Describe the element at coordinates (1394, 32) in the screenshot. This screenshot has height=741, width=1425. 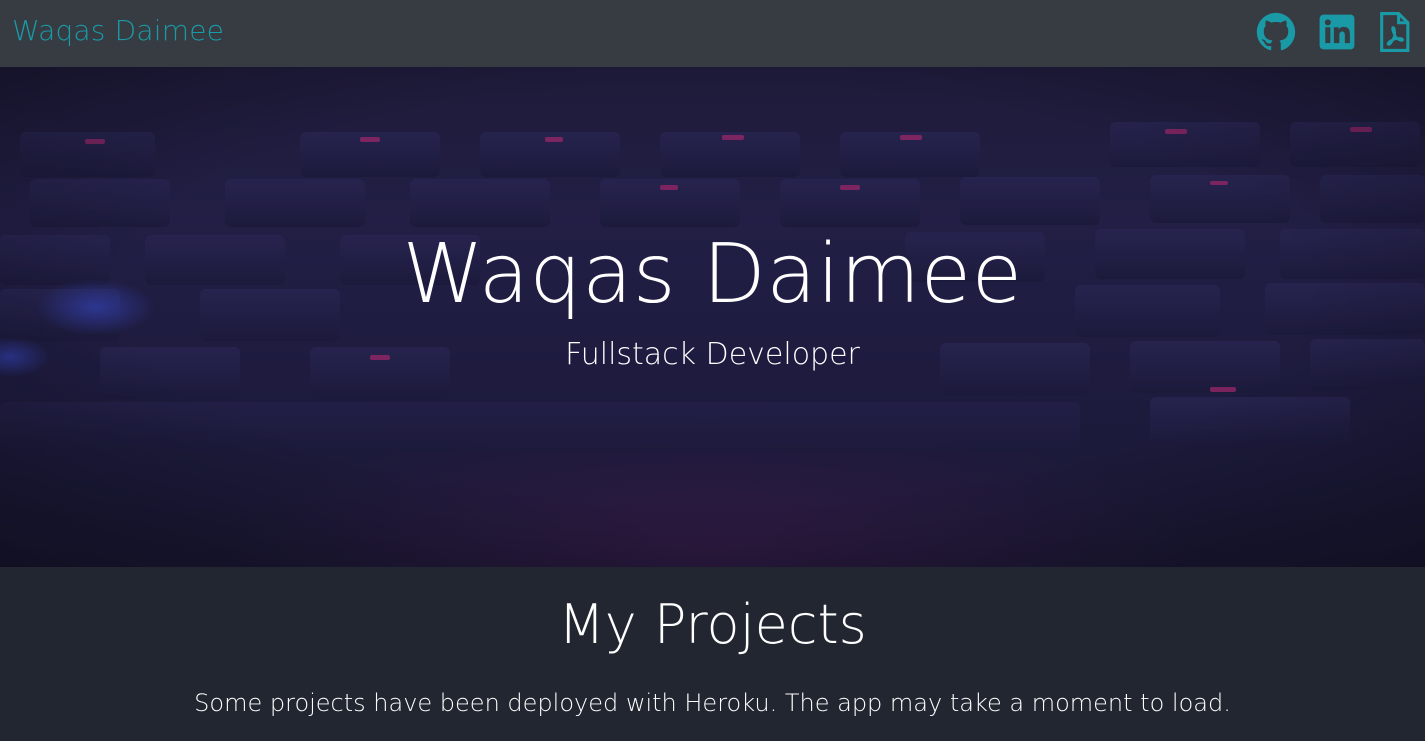
I see `pdf-resume-icon` at that location.